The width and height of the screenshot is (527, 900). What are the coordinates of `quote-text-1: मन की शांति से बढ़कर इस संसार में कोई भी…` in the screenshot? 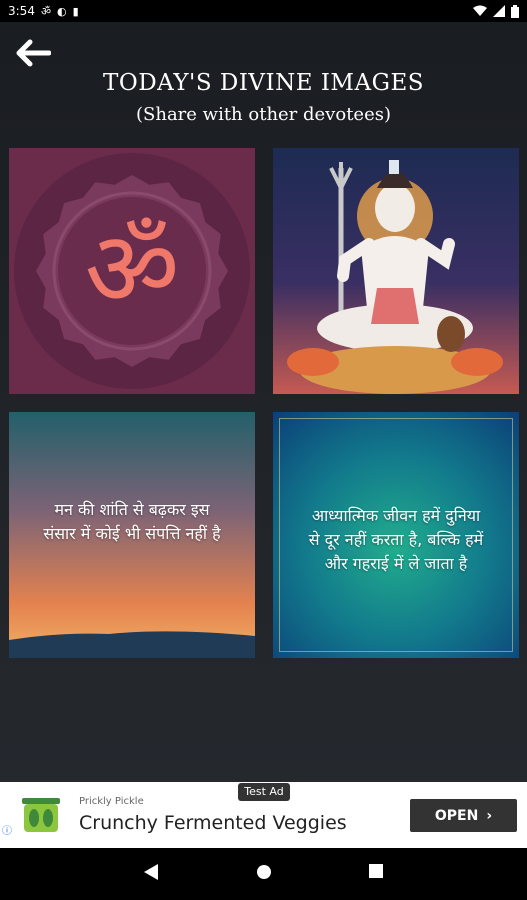 It's located at (132, 522).